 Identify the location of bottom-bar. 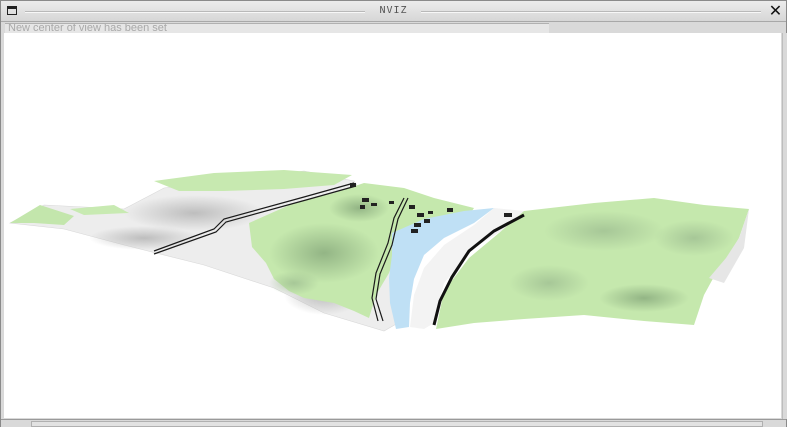
(393, 423).